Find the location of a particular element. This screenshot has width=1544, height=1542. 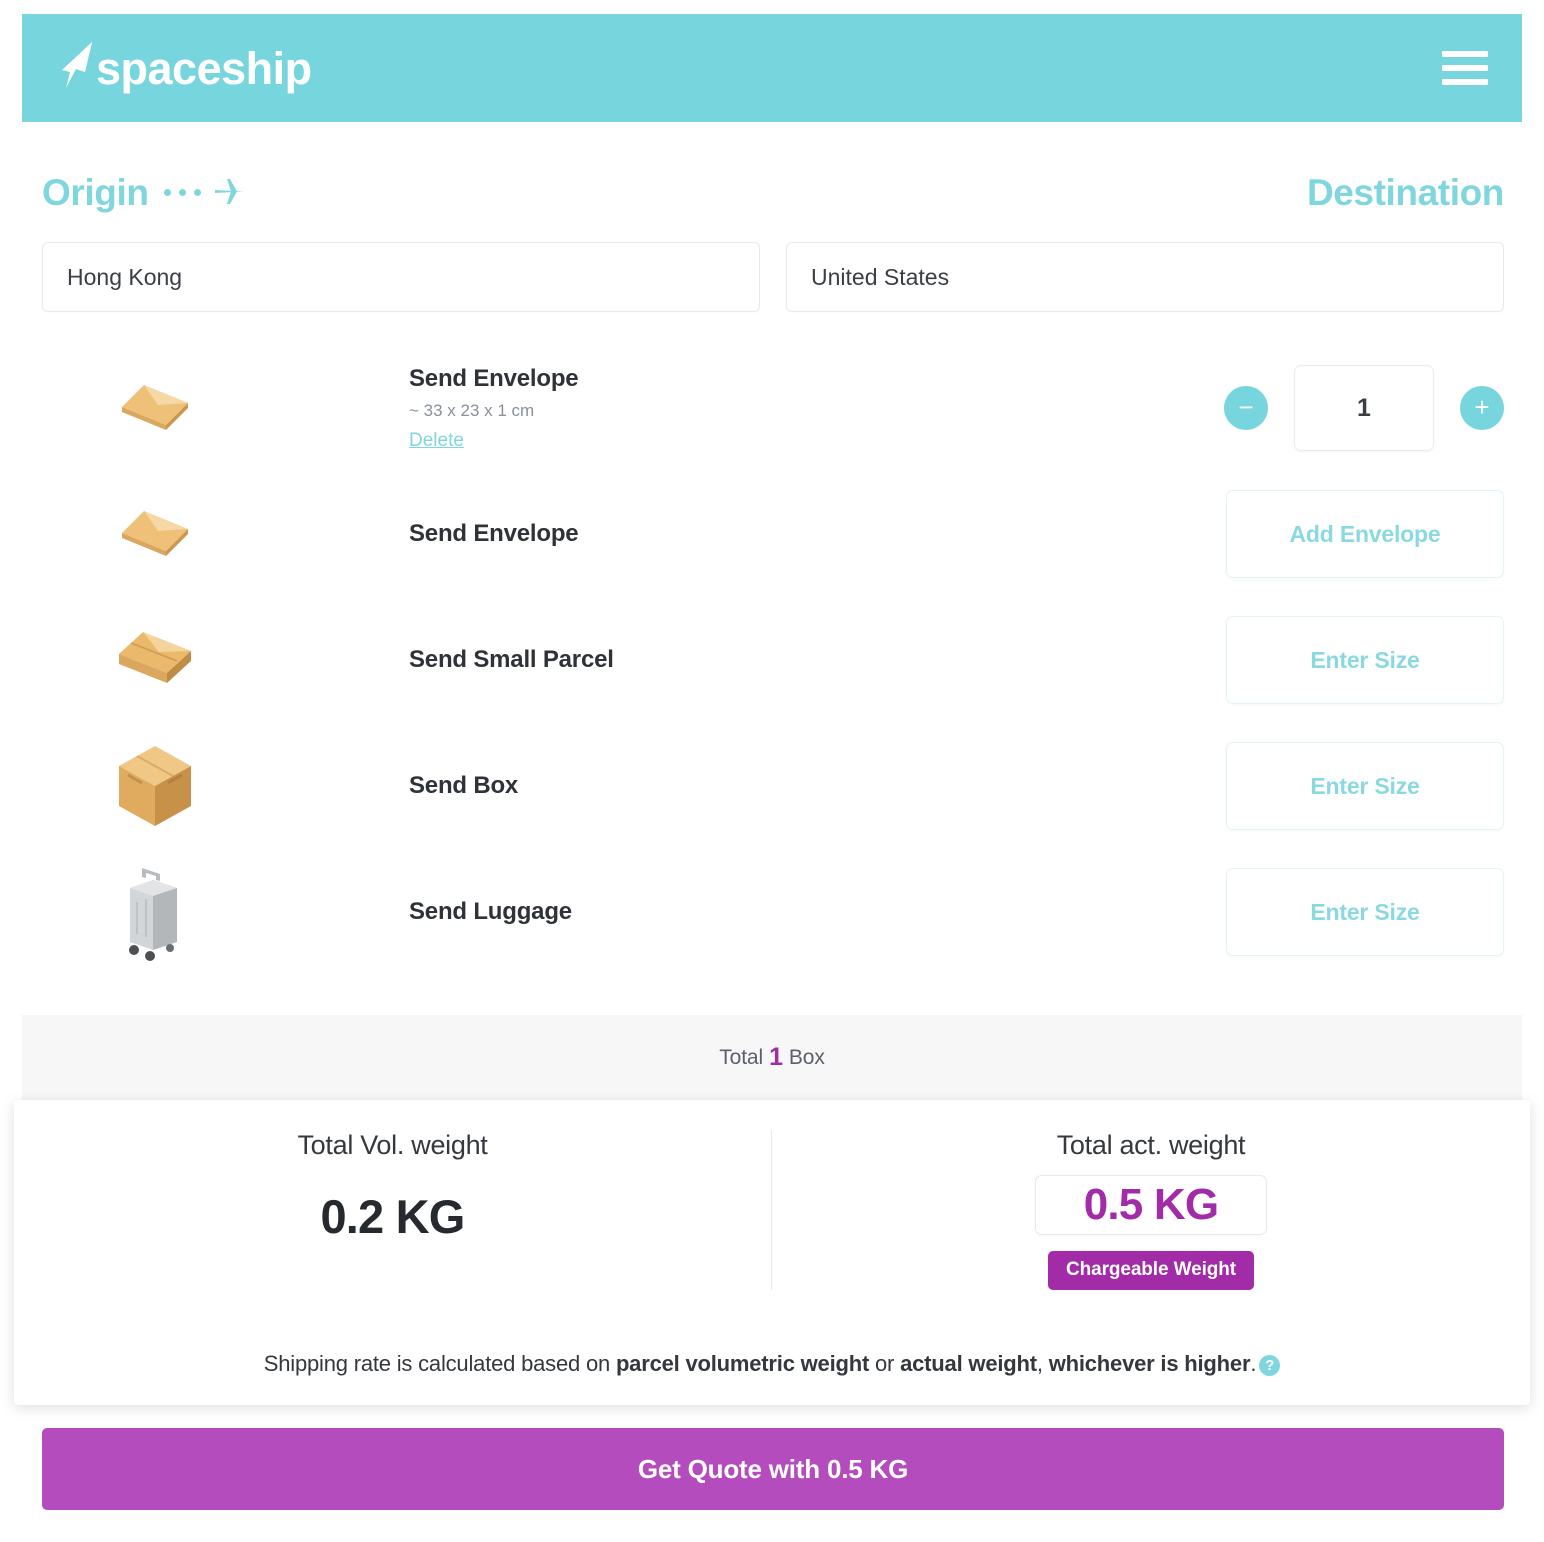

note-part-1: Shipping rate is calculated based on is located at coordinates (439, 1363).